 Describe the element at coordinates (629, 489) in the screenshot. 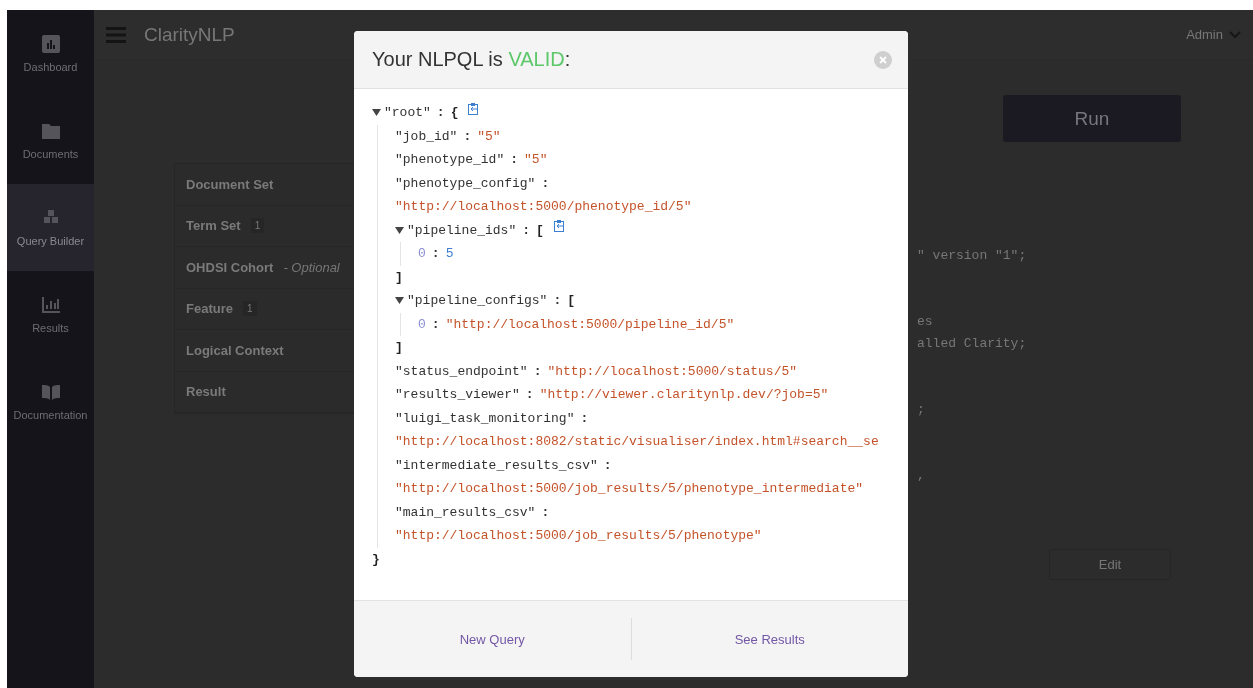

I see `json-value: "http://localhost:5000/job_results/5/phenotype_intermediate"` at that location.